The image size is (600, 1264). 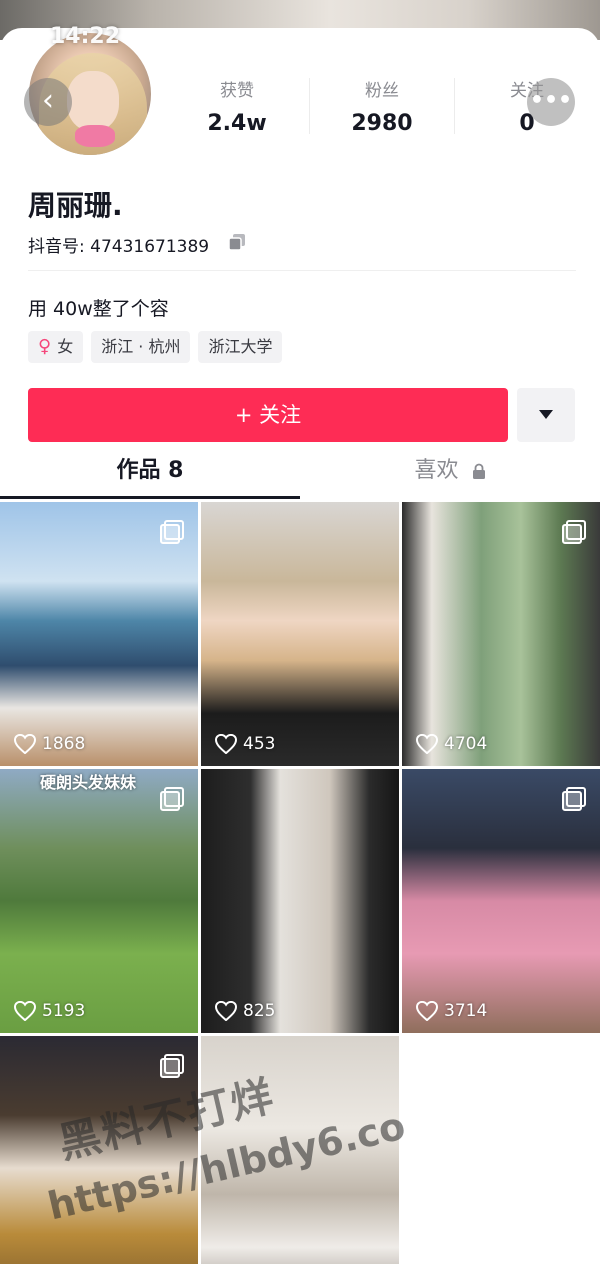 I want to click on lock-icon, so click(x=478, y=471).